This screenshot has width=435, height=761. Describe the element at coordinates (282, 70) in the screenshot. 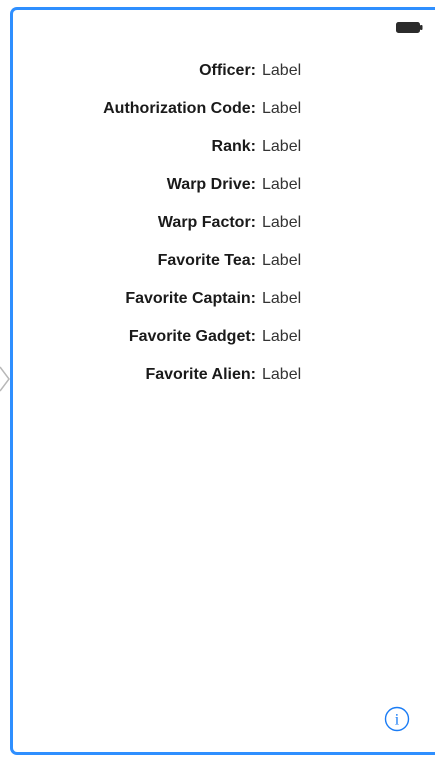

I see `field-value-officer: Label` at that location.